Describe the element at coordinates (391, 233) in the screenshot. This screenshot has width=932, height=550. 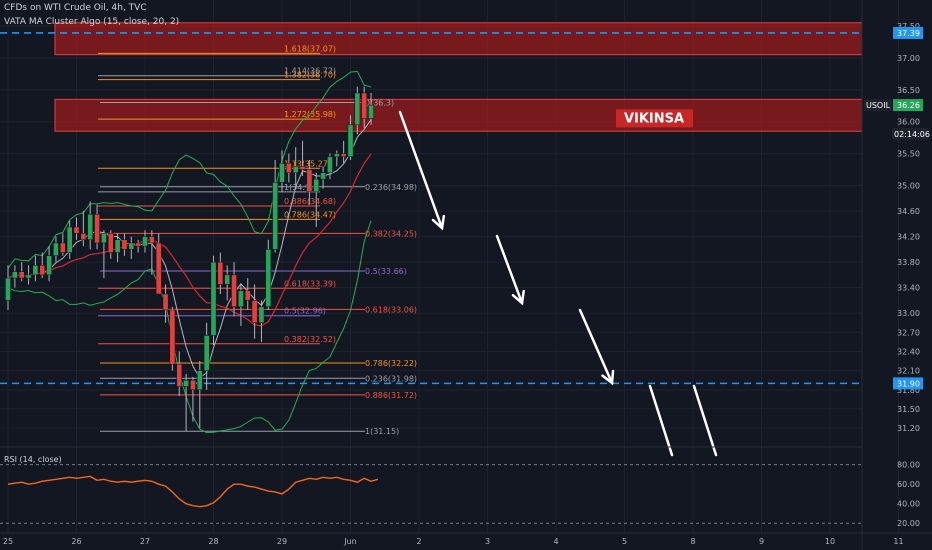
I see `fib-label-lower: 0.382(34.25)` at that location.